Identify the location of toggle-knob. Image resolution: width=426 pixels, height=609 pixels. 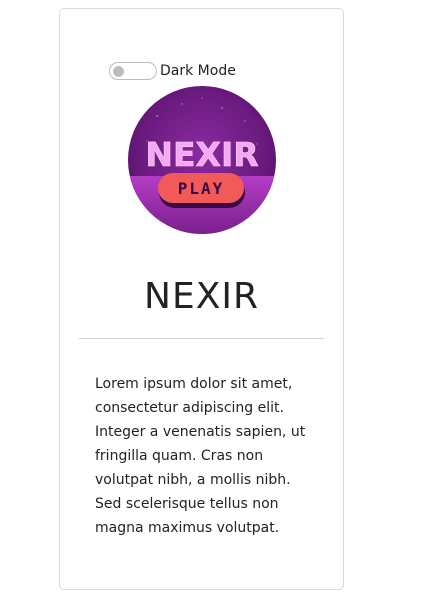
(118, 71).